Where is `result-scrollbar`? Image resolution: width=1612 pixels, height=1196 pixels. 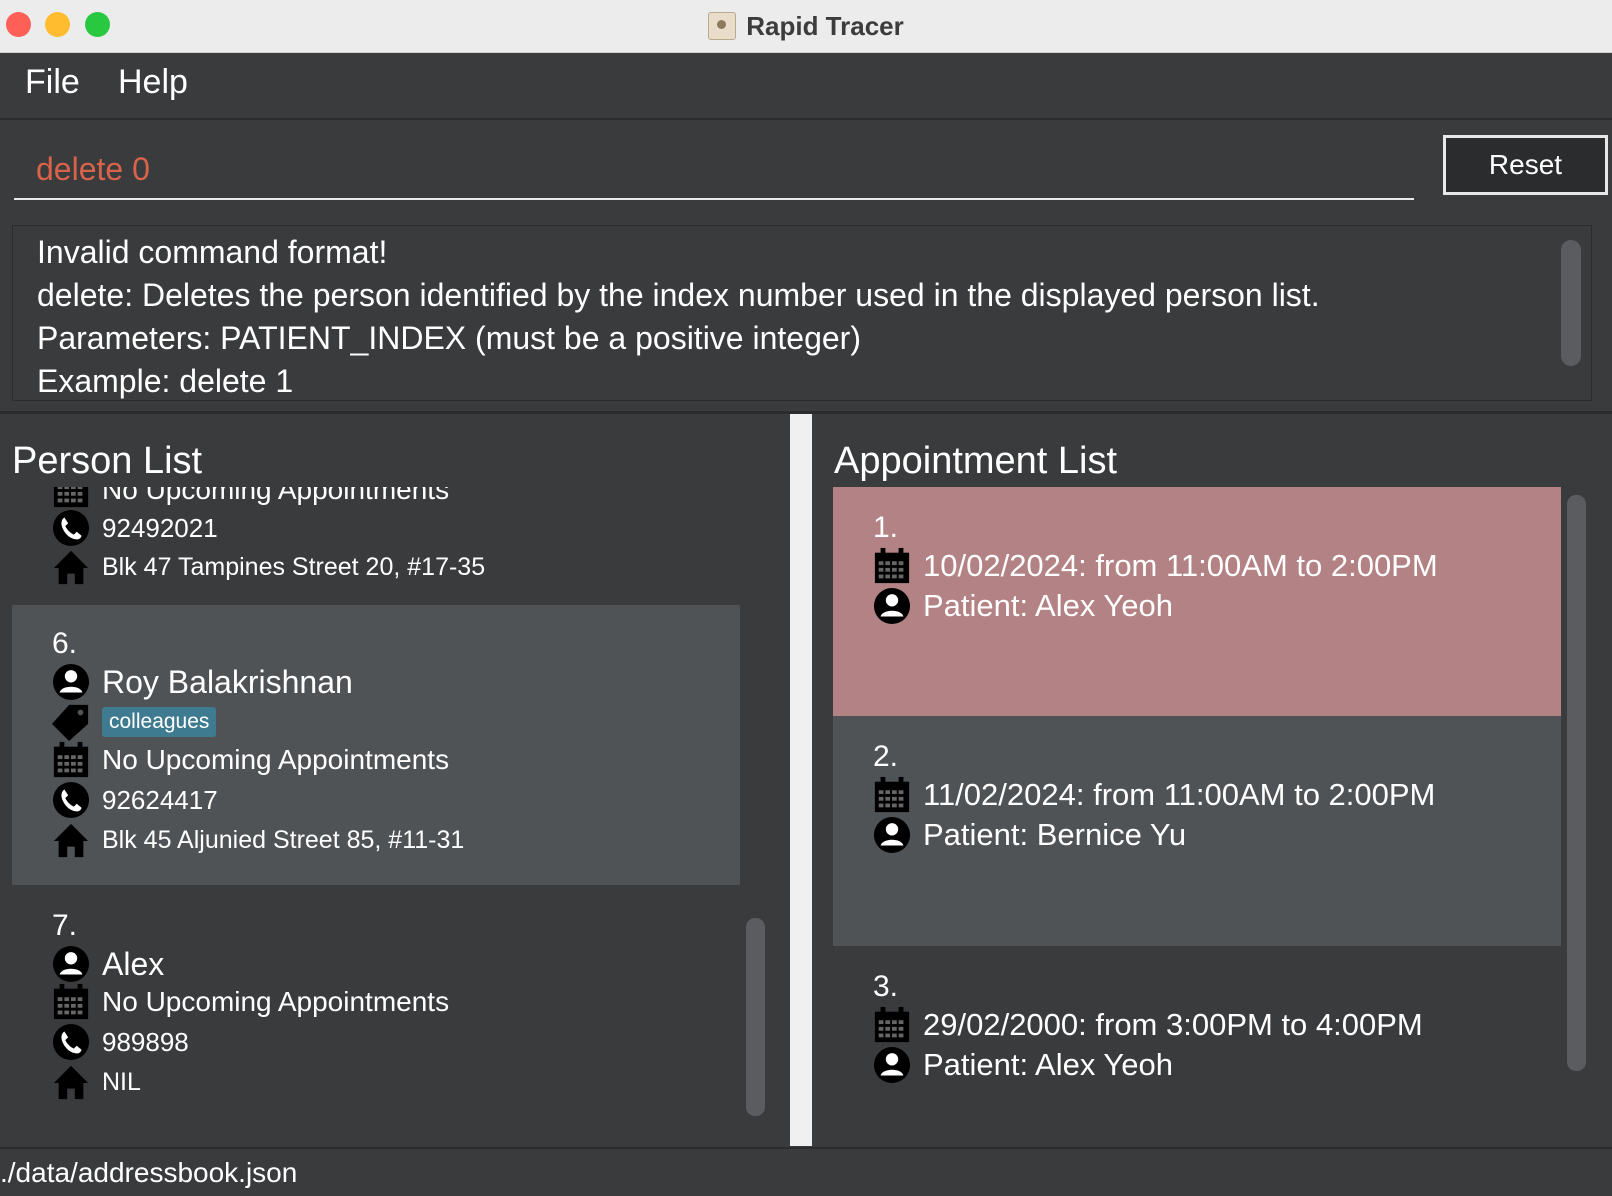
result-scrollbar is located at coordinates (1571, 303).